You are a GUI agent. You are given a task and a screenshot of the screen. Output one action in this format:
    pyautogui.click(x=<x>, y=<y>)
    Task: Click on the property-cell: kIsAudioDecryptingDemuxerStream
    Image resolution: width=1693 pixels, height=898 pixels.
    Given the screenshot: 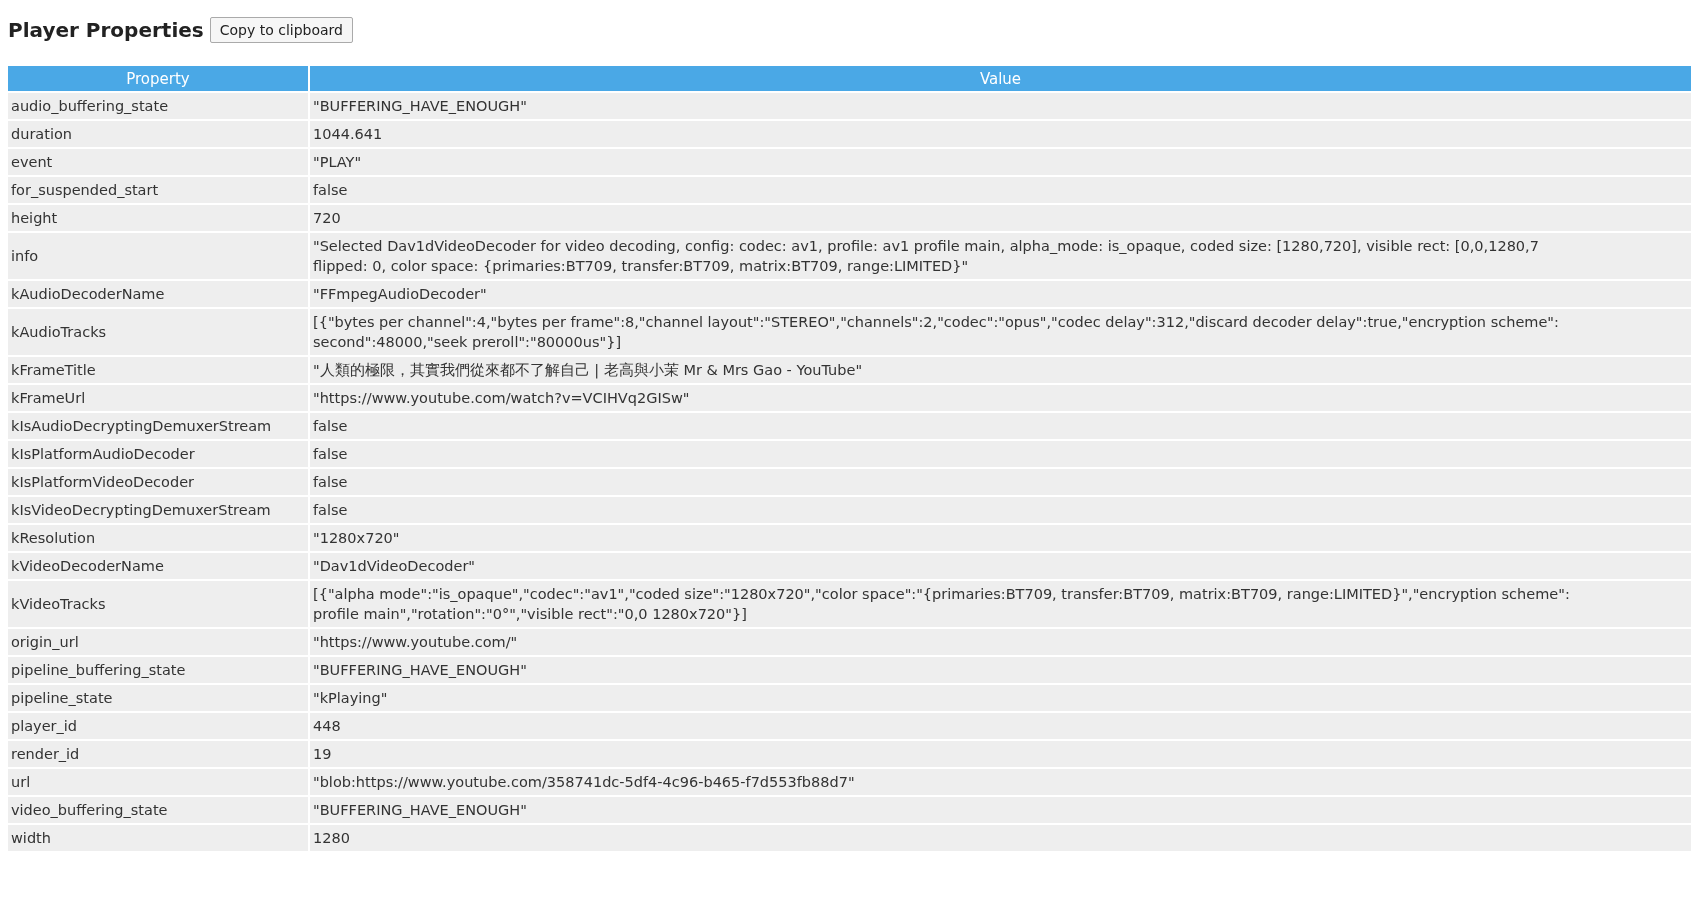 What is the action you would take?
    pyautogui.click(x=158, y=426)
    